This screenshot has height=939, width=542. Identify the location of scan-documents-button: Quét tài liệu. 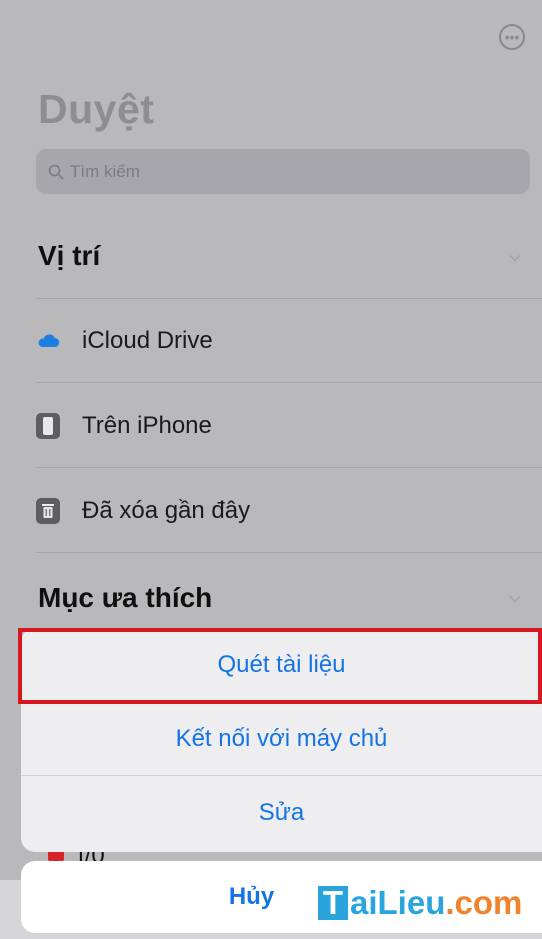
(281, 665).